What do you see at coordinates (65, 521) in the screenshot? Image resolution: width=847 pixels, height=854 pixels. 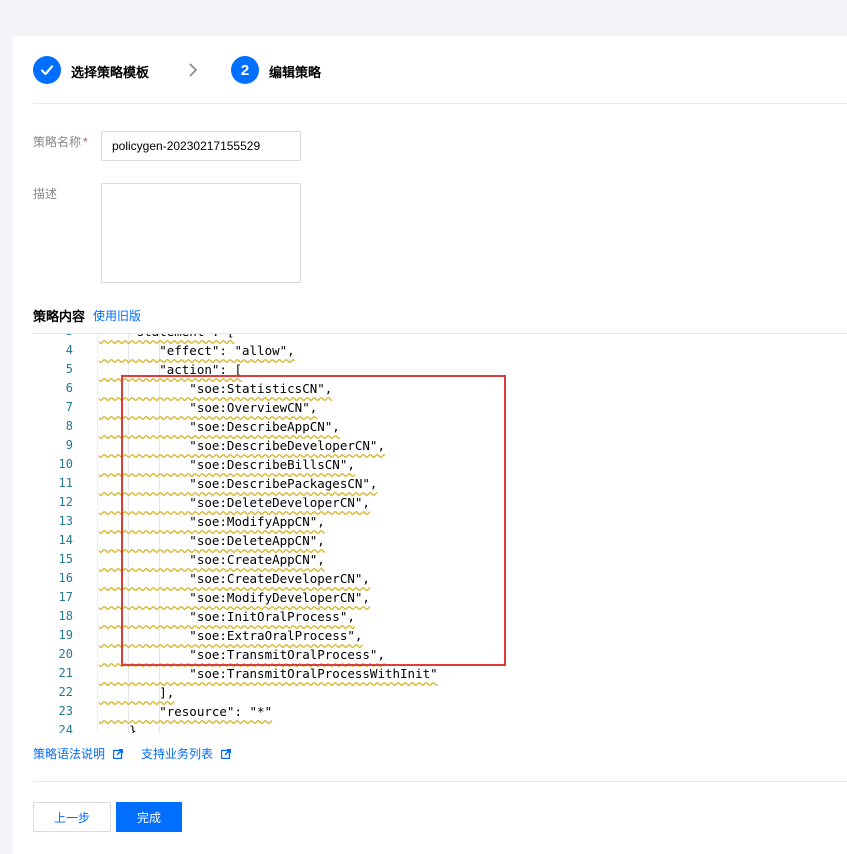 I see `line-number: 13` at bounding box center [65, 521].